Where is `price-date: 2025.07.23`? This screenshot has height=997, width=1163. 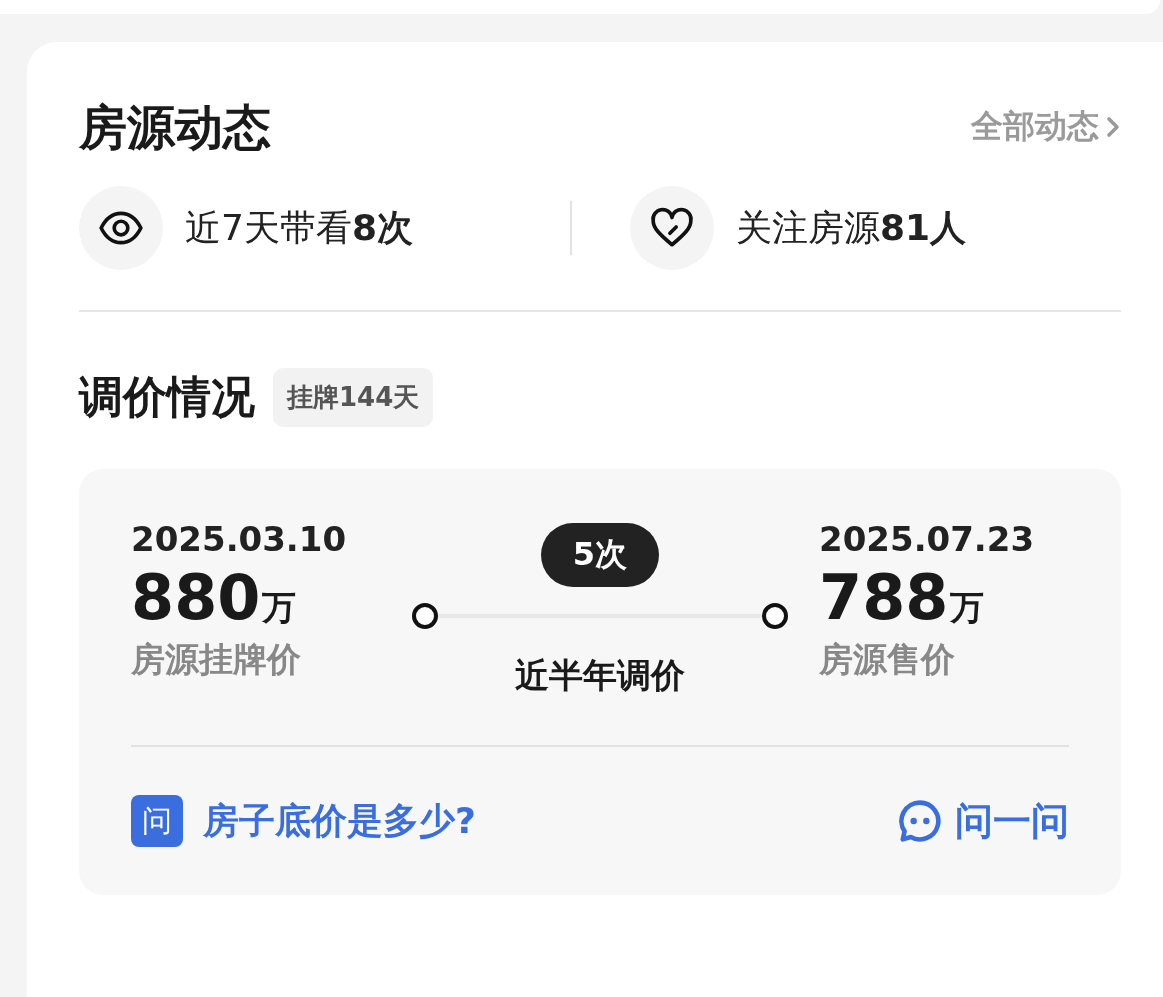
price-date: 2025.07.23 is located at coordinates (927, 539).